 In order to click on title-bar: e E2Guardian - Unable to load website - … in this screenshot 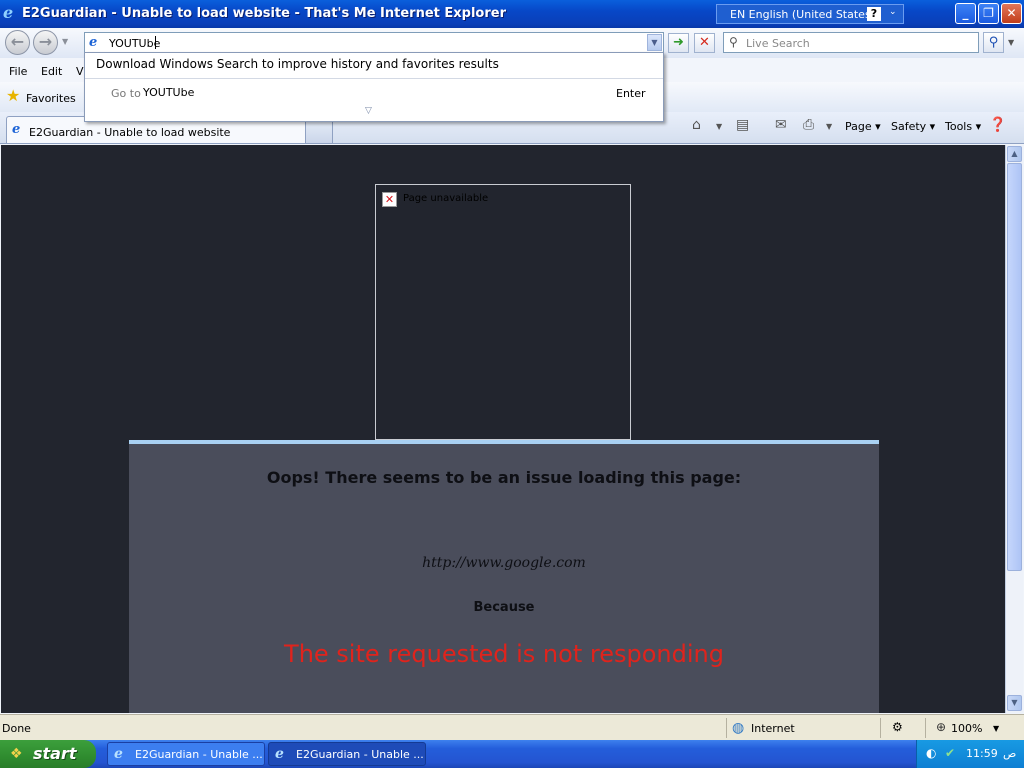, I will do `click(512, 14)`.